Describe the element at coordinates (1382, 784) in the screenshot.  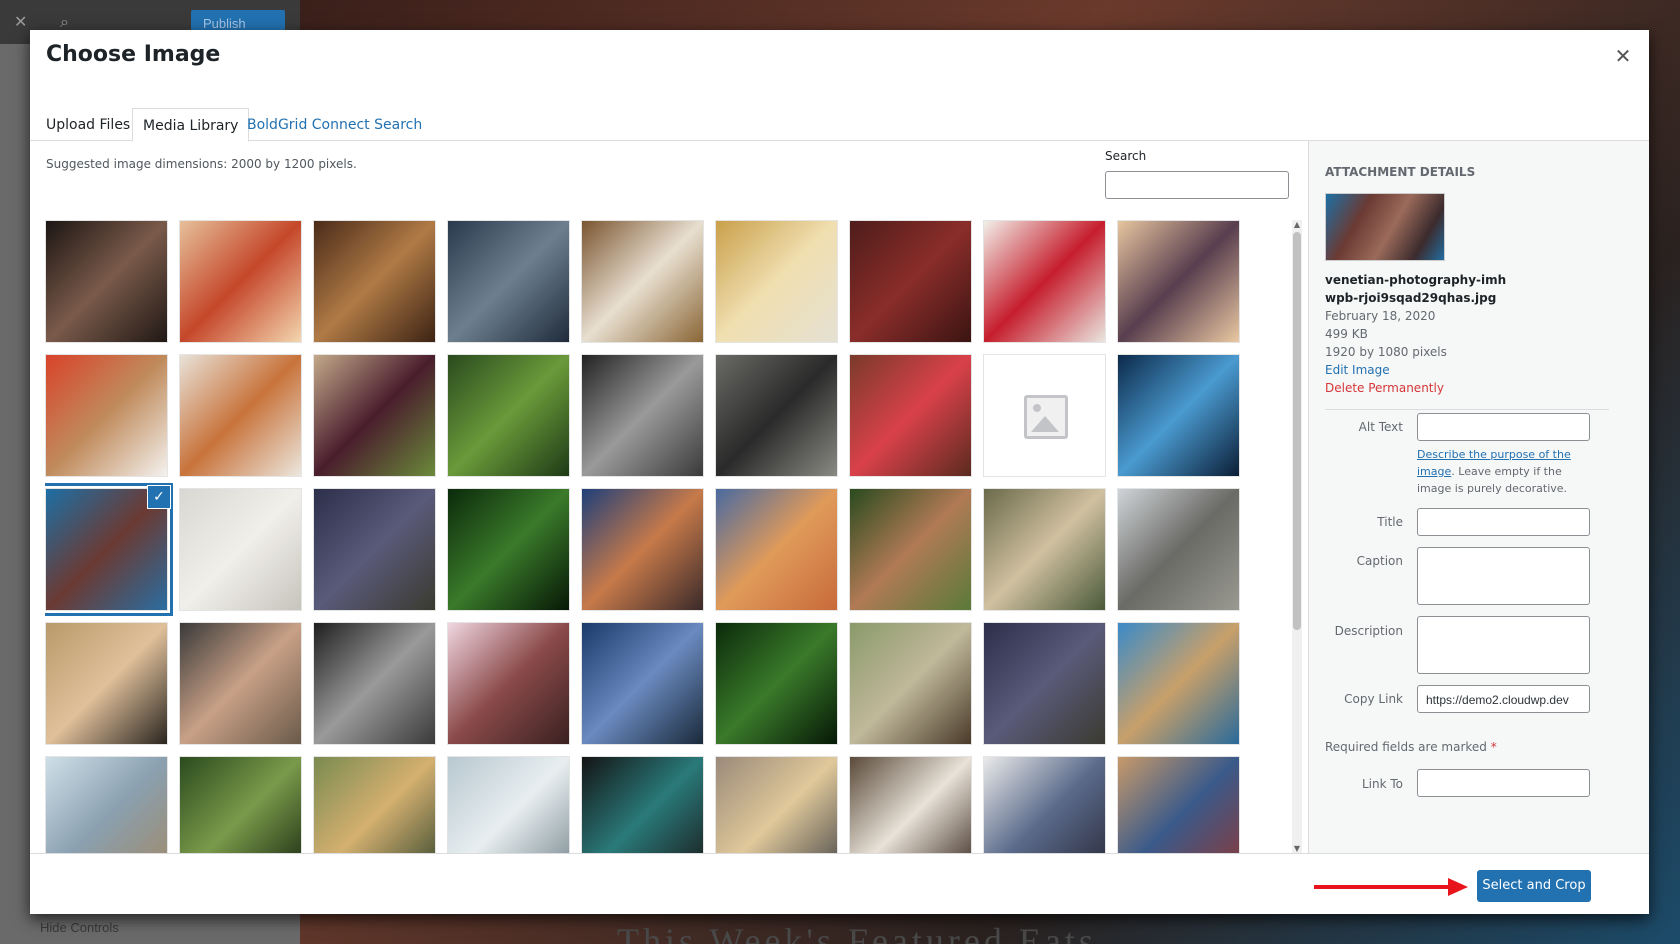
I see `link-to-label: Link To` at that location.